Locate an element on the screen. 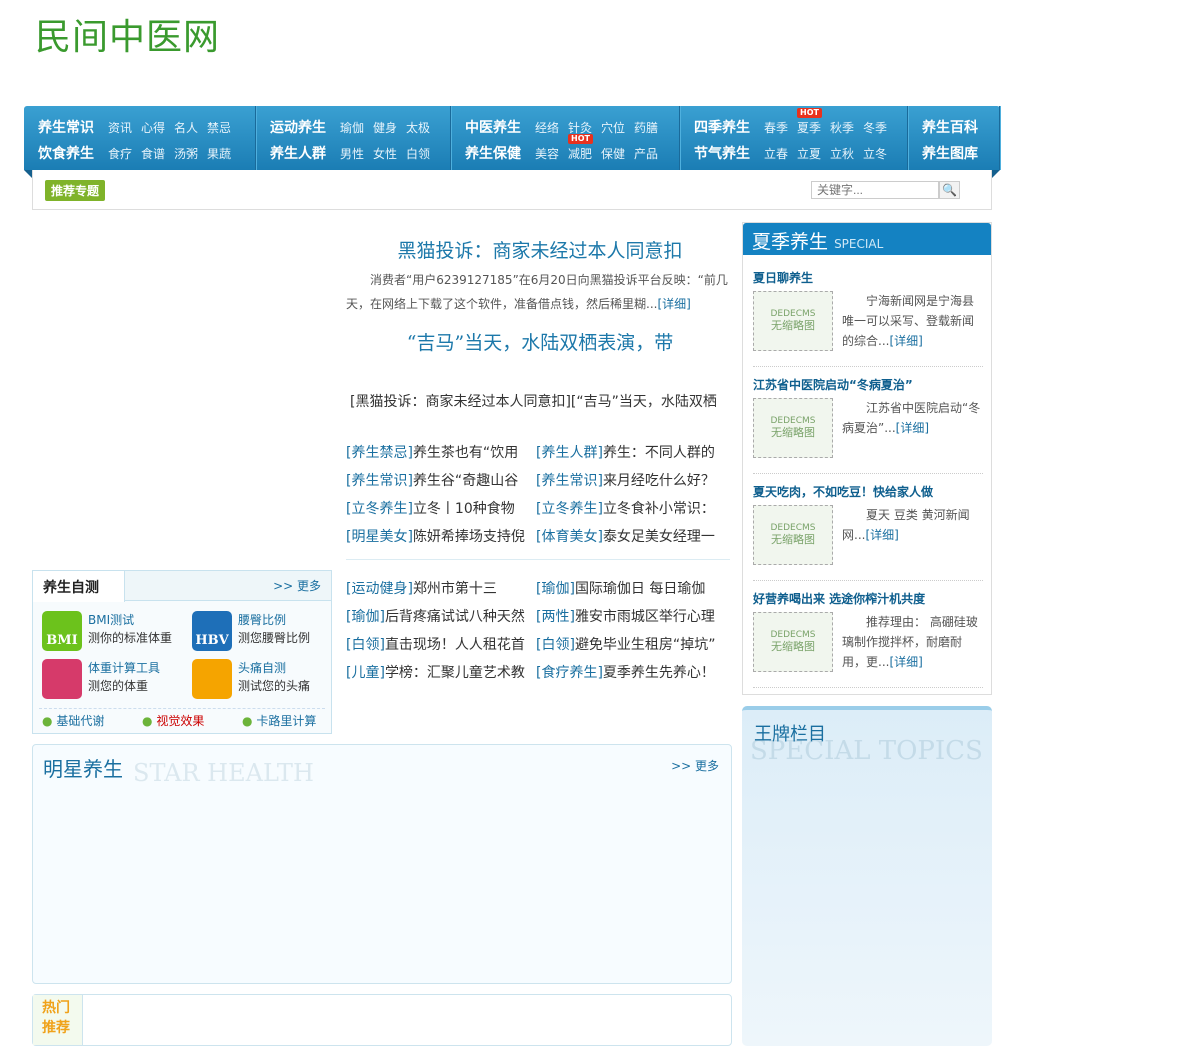 The image size is (1200, 1063). nav-main-link: 饮食养生 is located at coordinates (66, 153).